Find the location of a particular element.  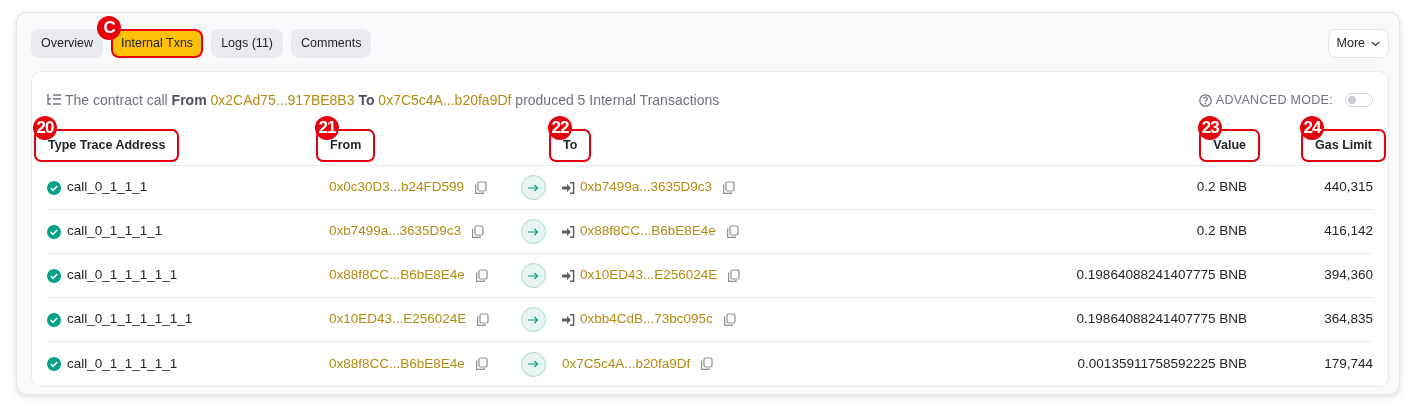

chevron-icon is located at coordinates (1375, 43).